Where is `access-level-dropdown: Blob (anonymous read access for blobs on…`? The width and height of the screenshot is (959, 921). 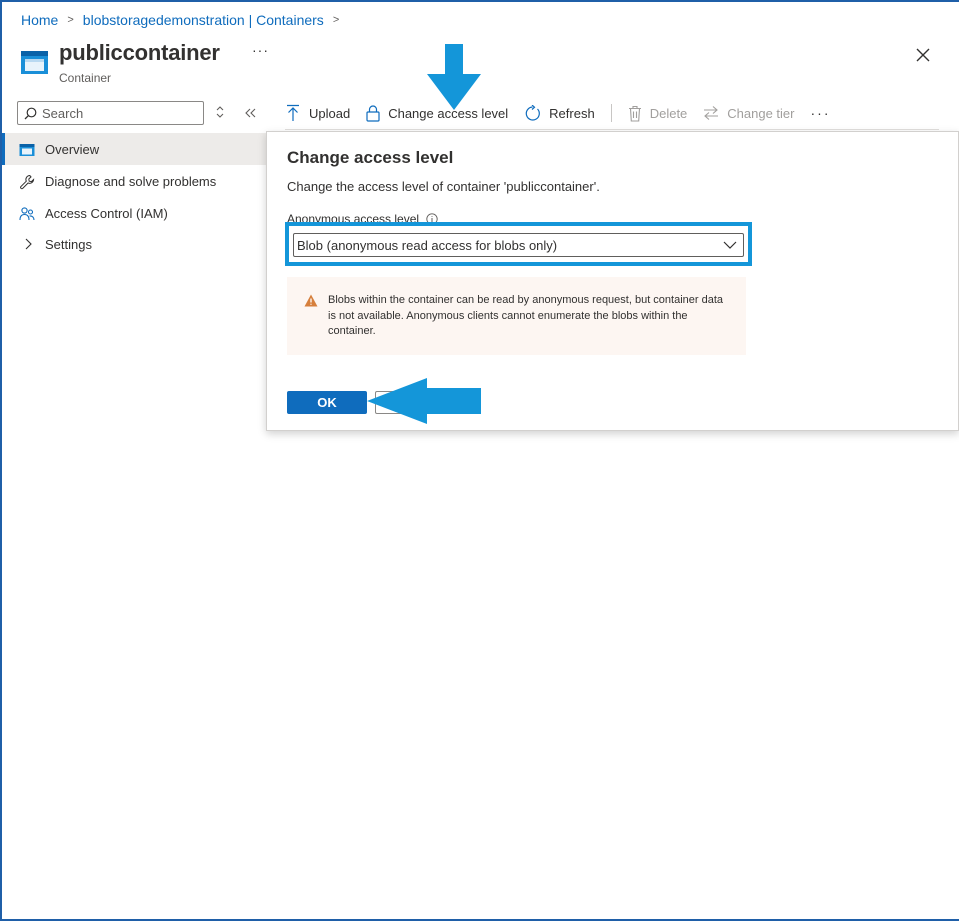
access-level-dropdown: Blob (anonymous read access for blobs on… is located at coordinates (518, 245).